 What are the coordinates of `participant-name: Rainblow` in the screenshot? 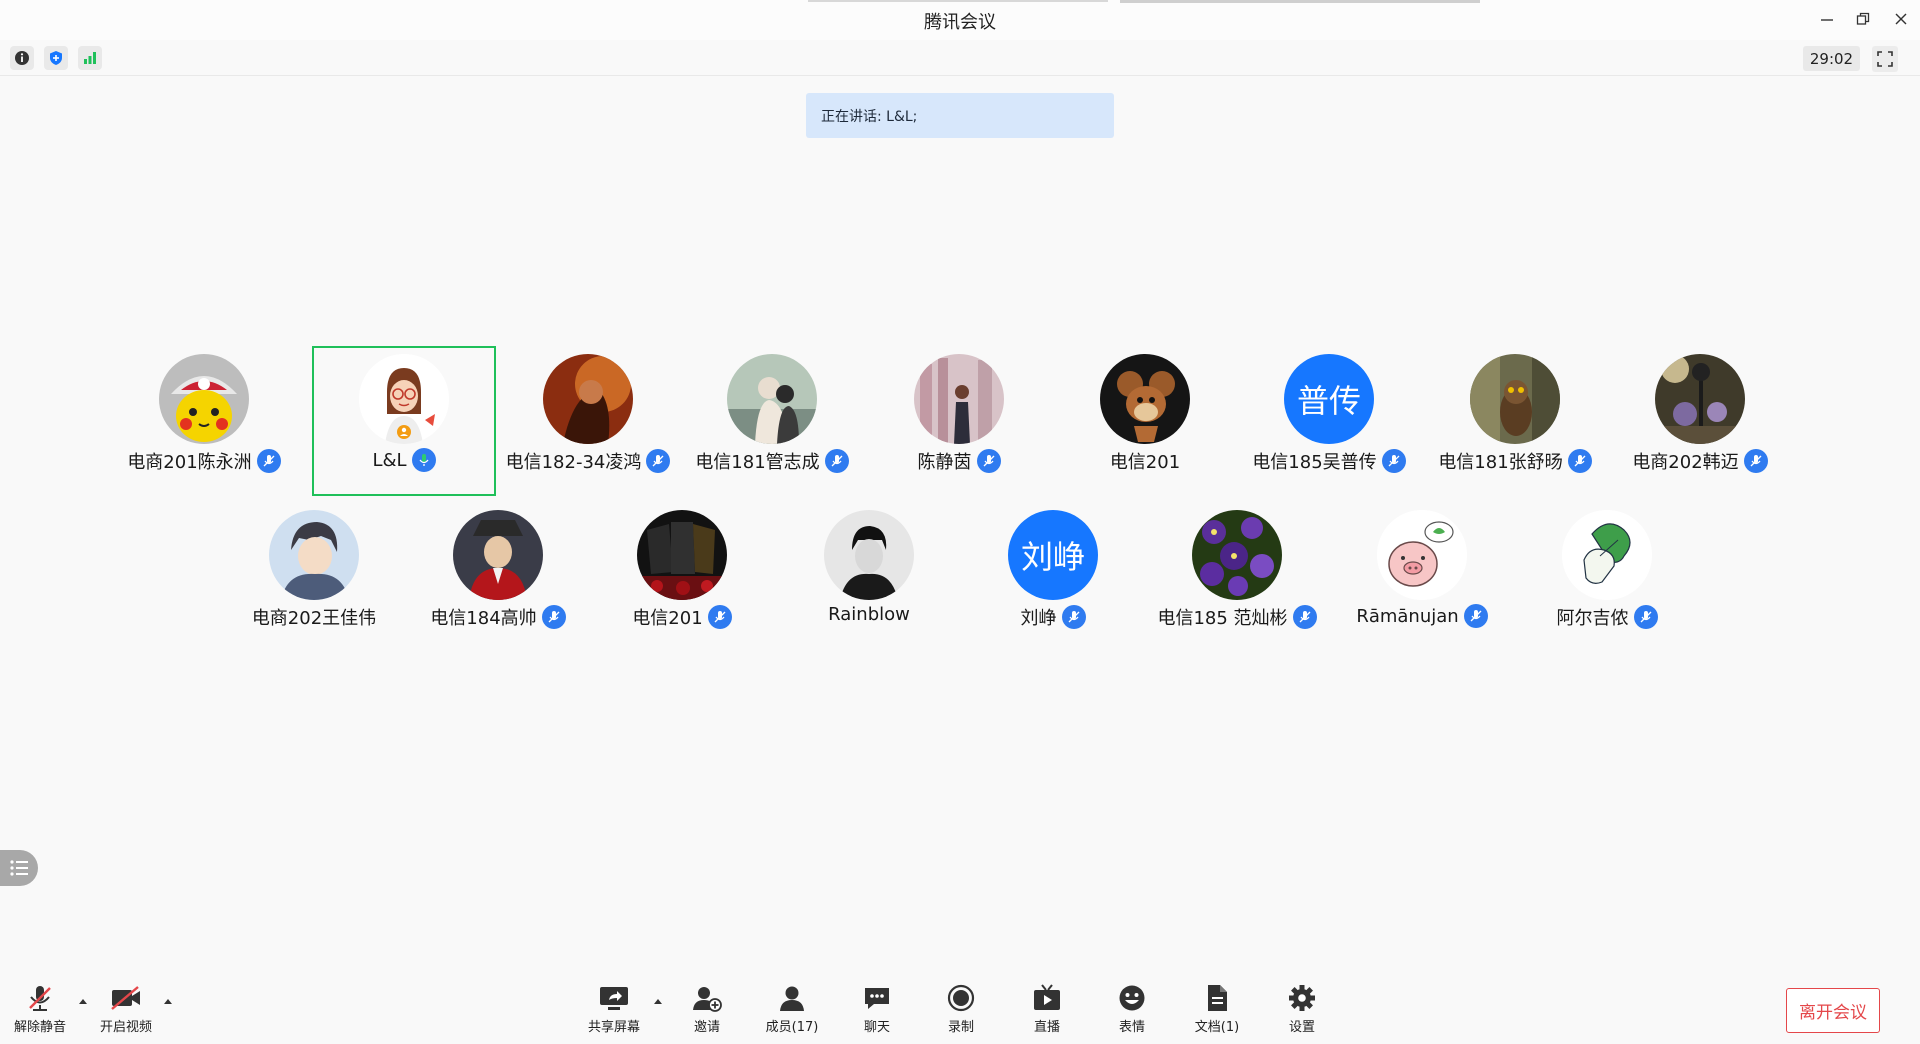 It's located at (869, 614).